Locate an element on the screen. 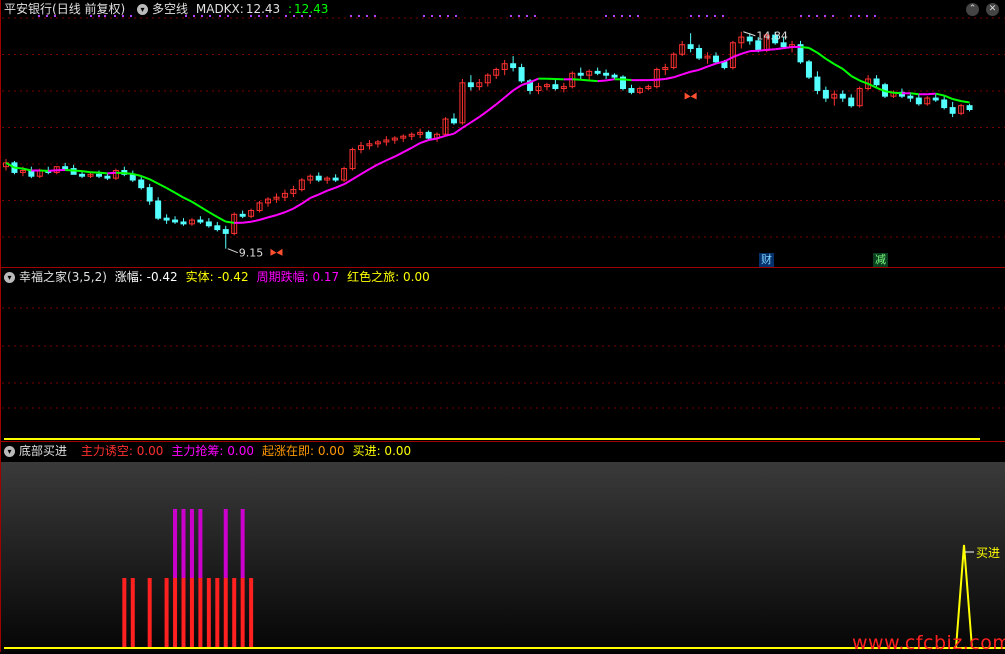 The image size is (1005, 654). butterfly-signal-icon is located at coordinates (276, 252).